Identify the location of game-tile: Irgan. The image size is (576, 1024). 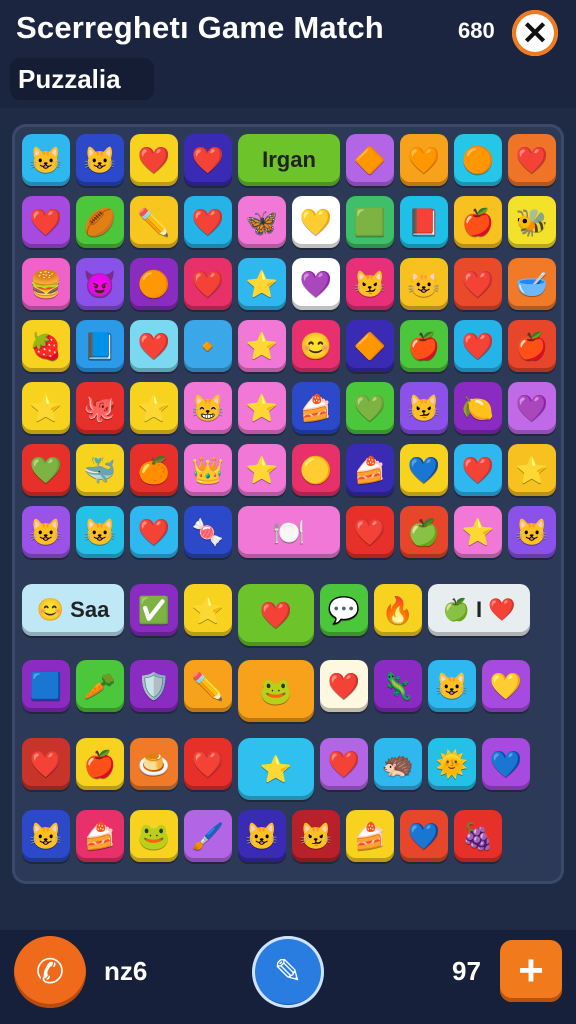
(289, 160).